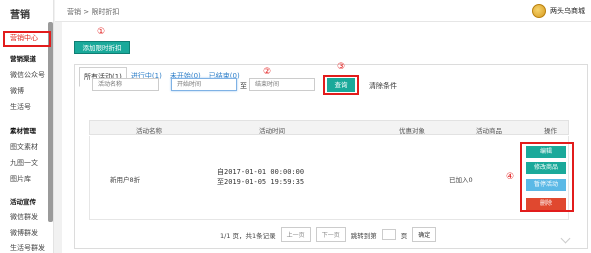 This screenshot has width=591, height=253. I want to click on annotation-marker-2: ②, so click(267, 72).